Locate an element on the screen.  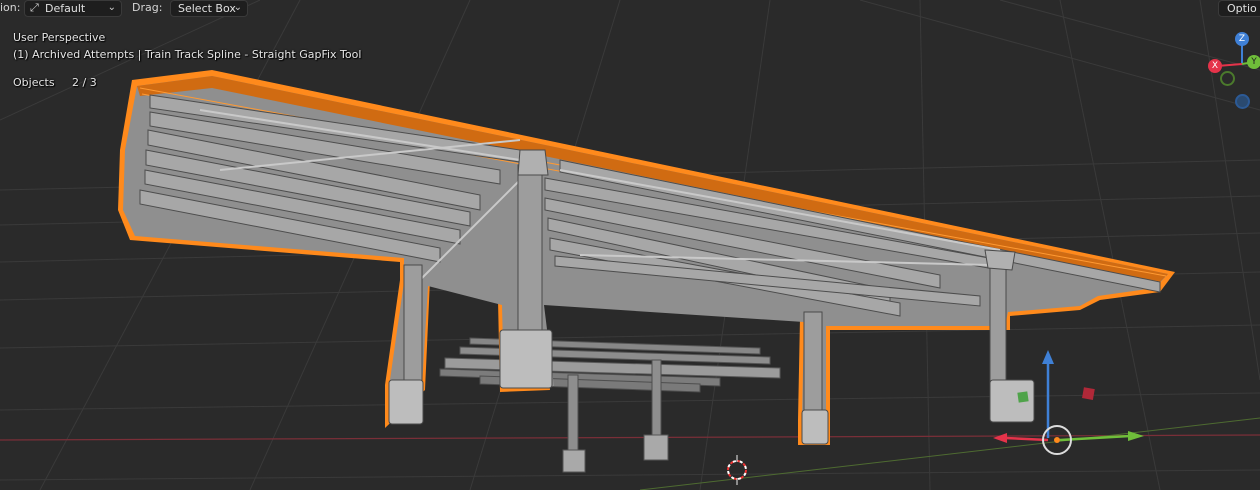
background-bridge is located at coordinates (610, 405).